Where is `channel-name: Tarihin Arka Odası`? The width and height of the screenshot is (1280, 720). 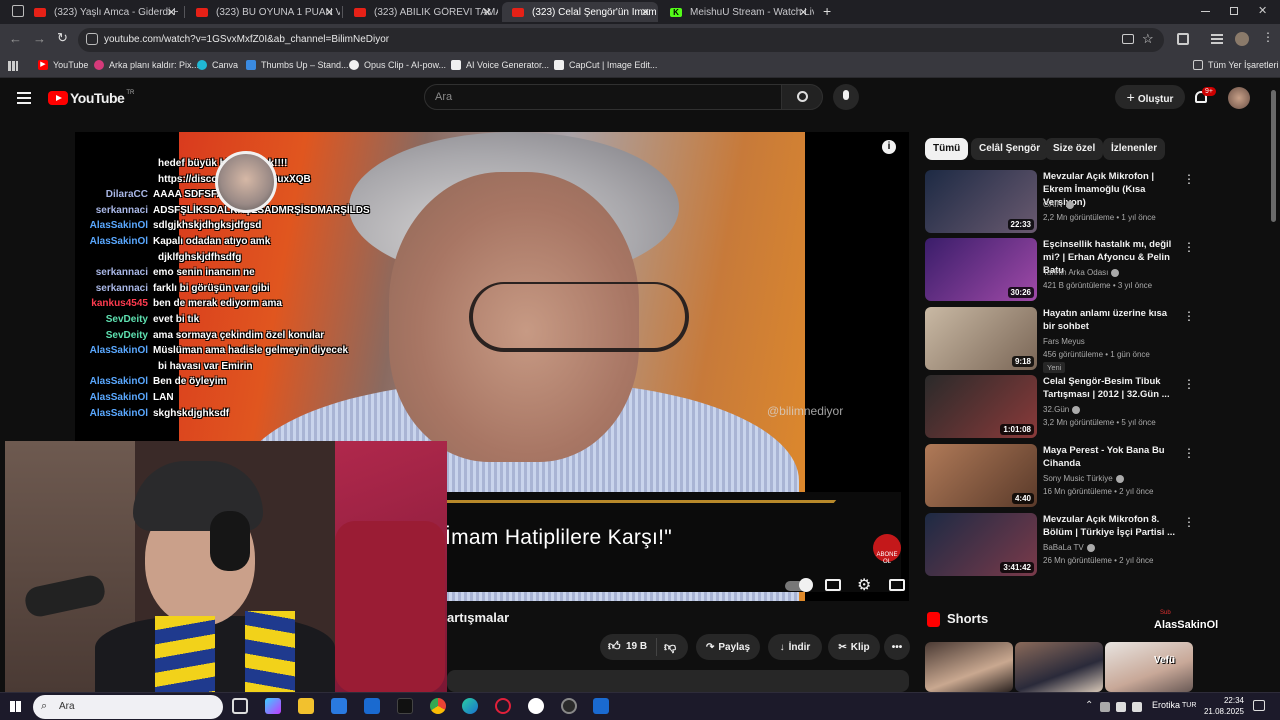
channel-name: Tarihin Arka Odası is located at coordinates (1081, 272).